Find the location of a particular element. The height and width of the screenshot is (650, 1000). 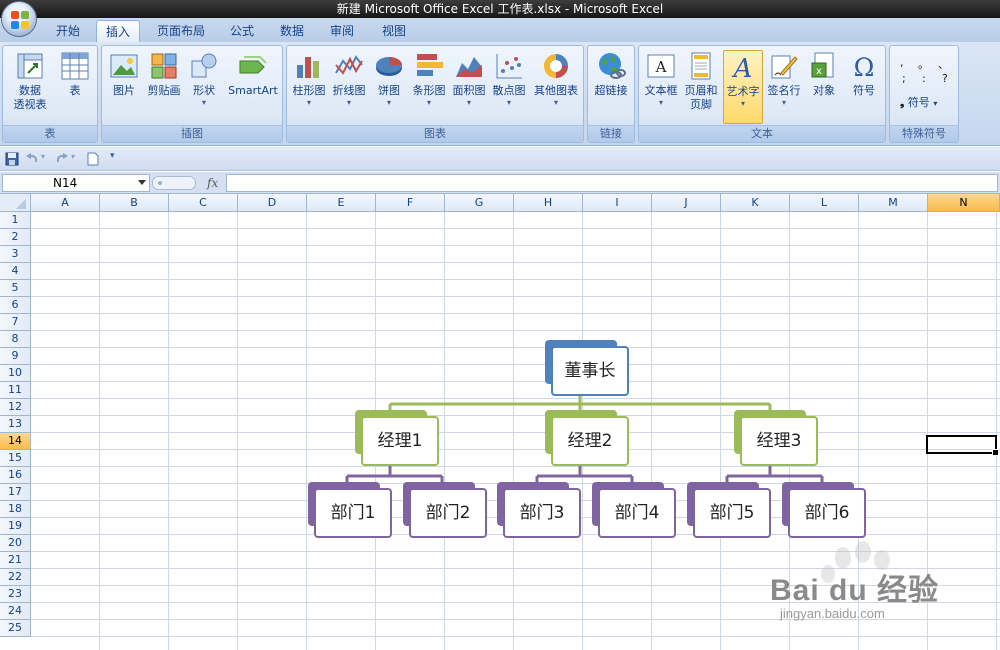

org-node-department-1-text: 部门1 is located at coordinates (353, 513).